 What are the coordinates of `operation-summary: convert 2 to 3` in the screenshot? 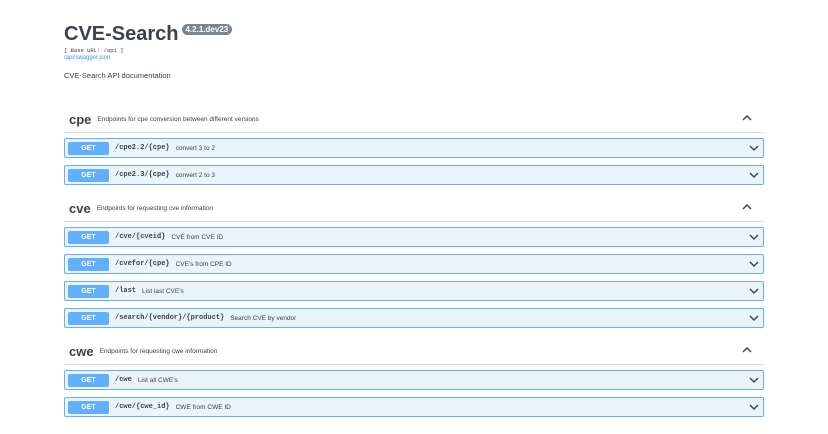 It's located at (195, 175).